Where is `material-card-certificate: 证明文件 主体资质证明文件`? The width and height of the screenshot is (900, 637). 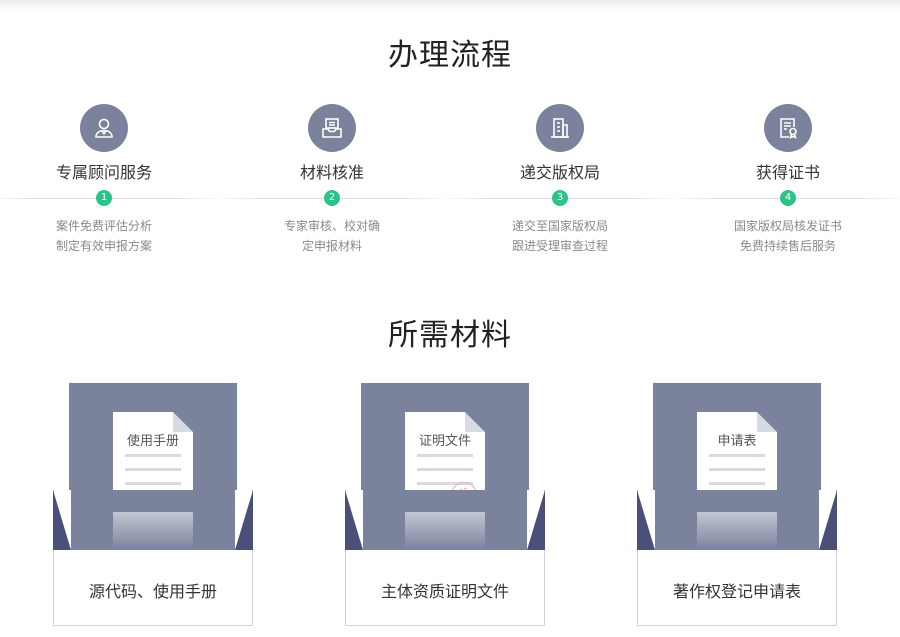
material-card-certificate: 证明文件 主体资质证明文件 is located at coordinates (445, 504).